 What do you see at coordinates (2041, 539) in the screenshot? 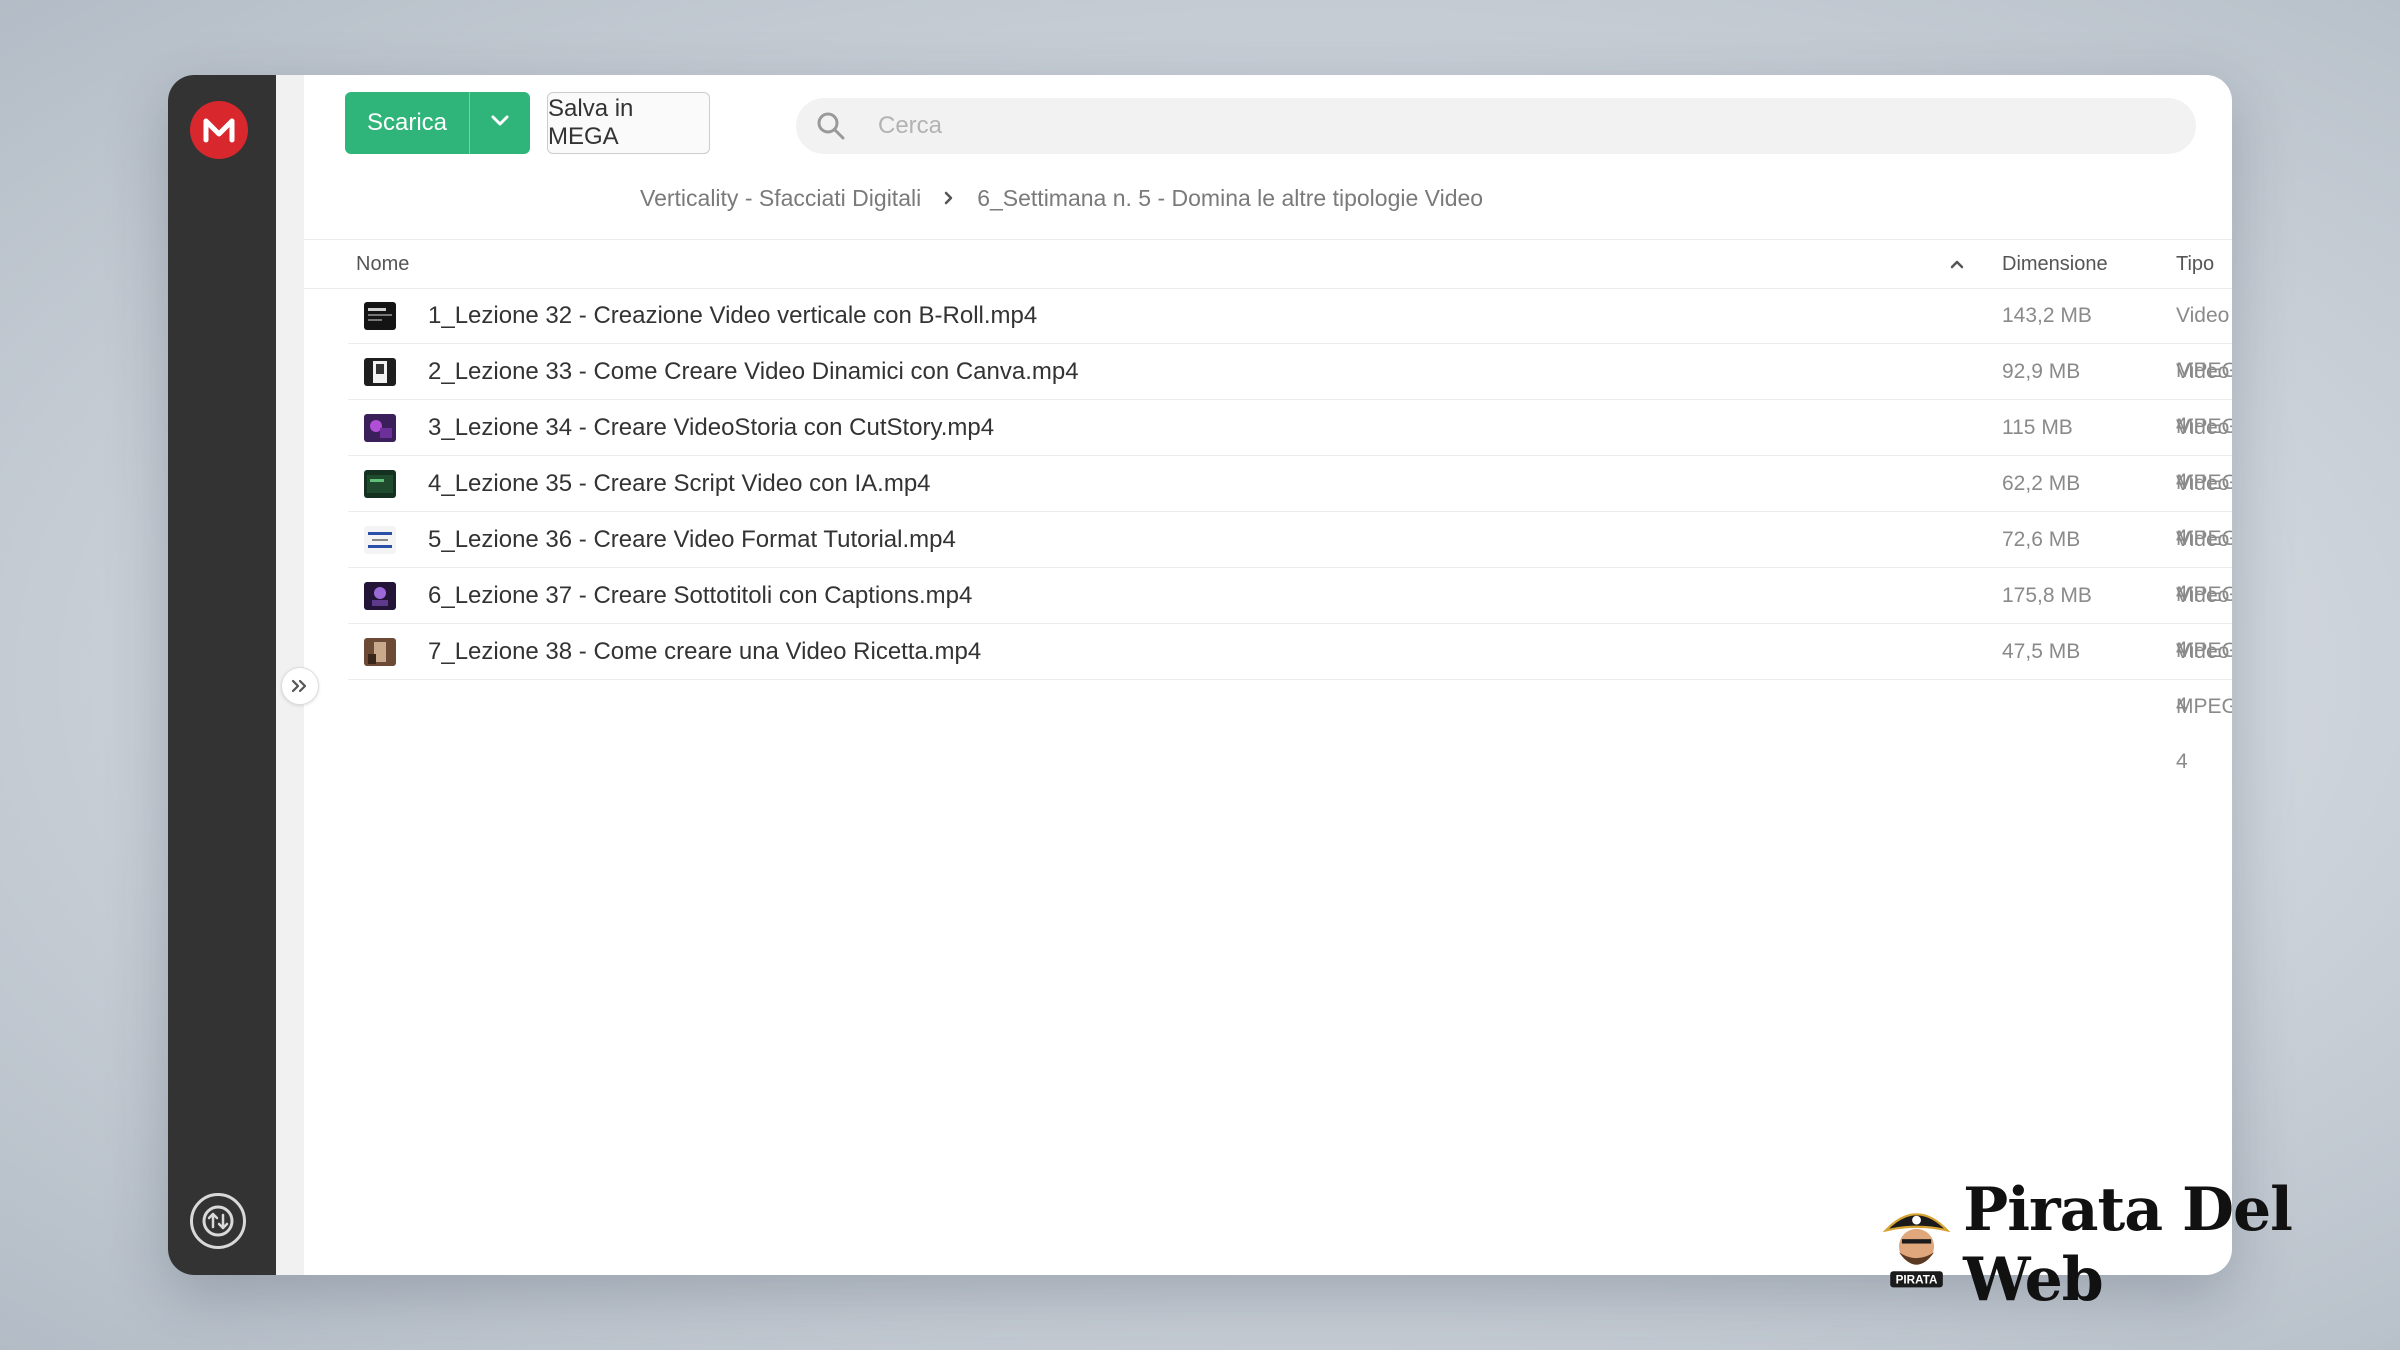
I see `file-size: 72,6 MB` at bounding box center [2041, 539].